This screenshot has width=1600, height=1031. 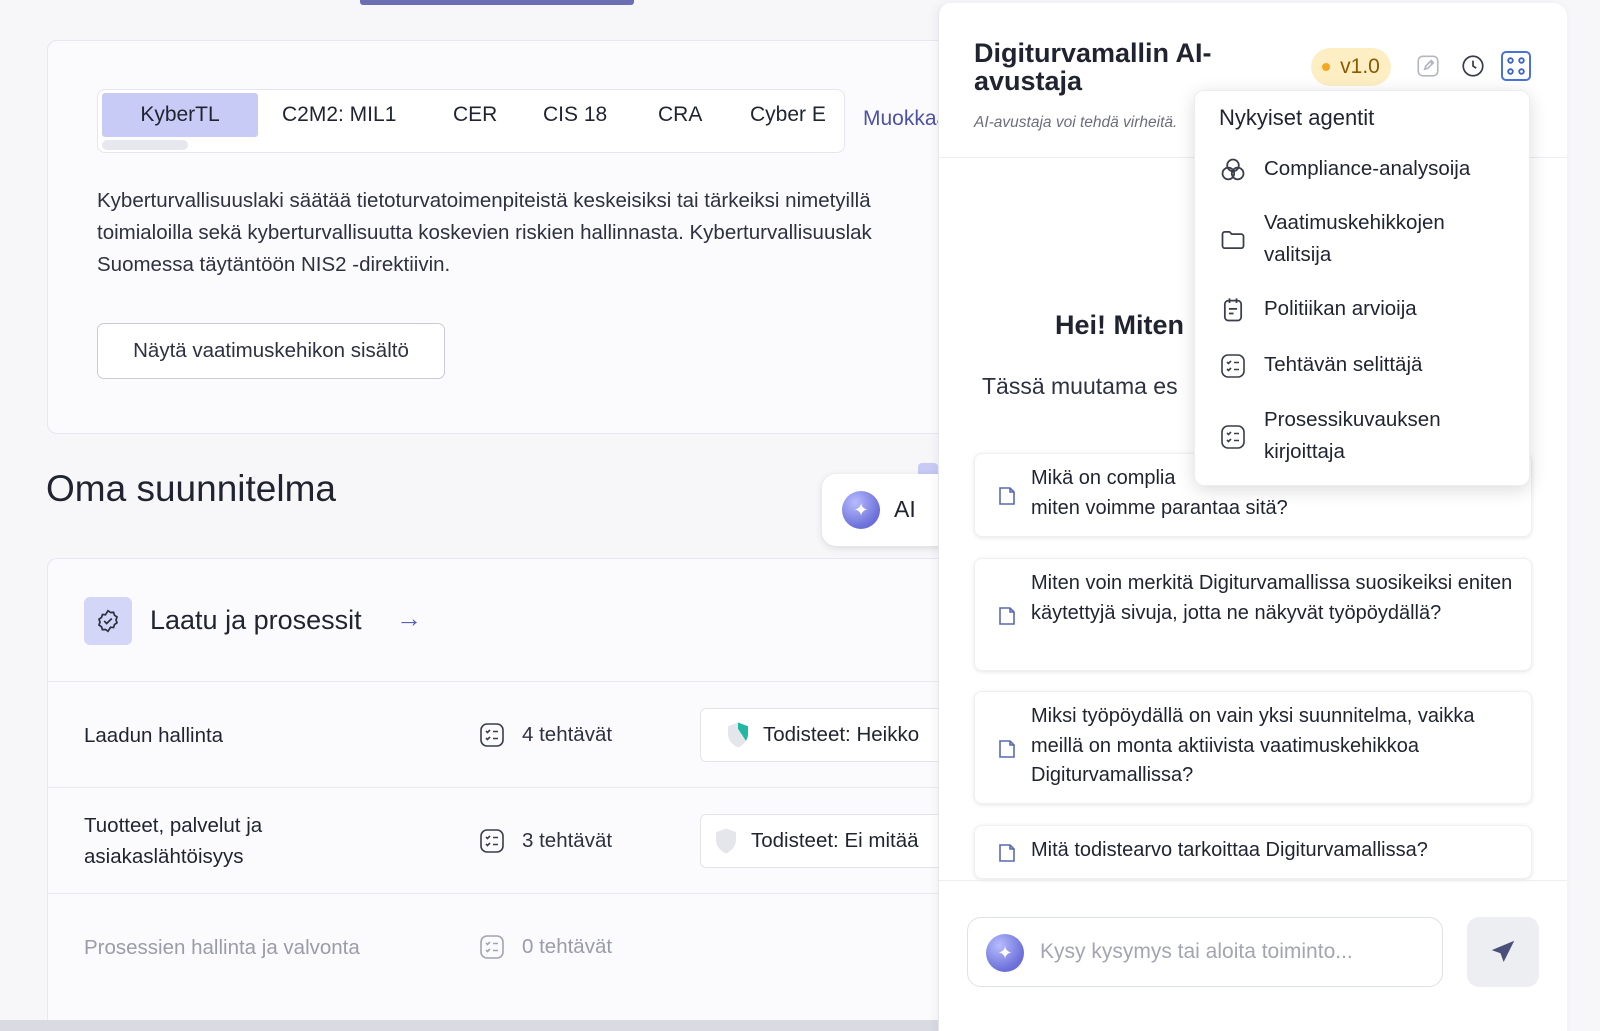 What do you see at coordinates (1297, 117) in the screenshot?
I see `agents-menu-title: Nykyiset agentit` at bounding box center [1297, 117].